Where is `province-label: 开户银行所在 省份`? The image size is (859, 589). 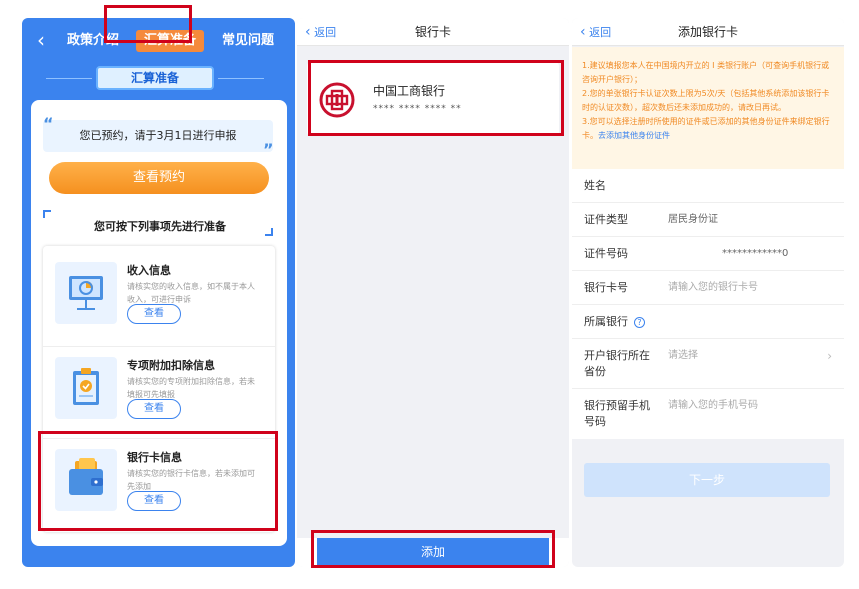
province-label: 开户银行所在 省份 is located at coordinates (617, 364).